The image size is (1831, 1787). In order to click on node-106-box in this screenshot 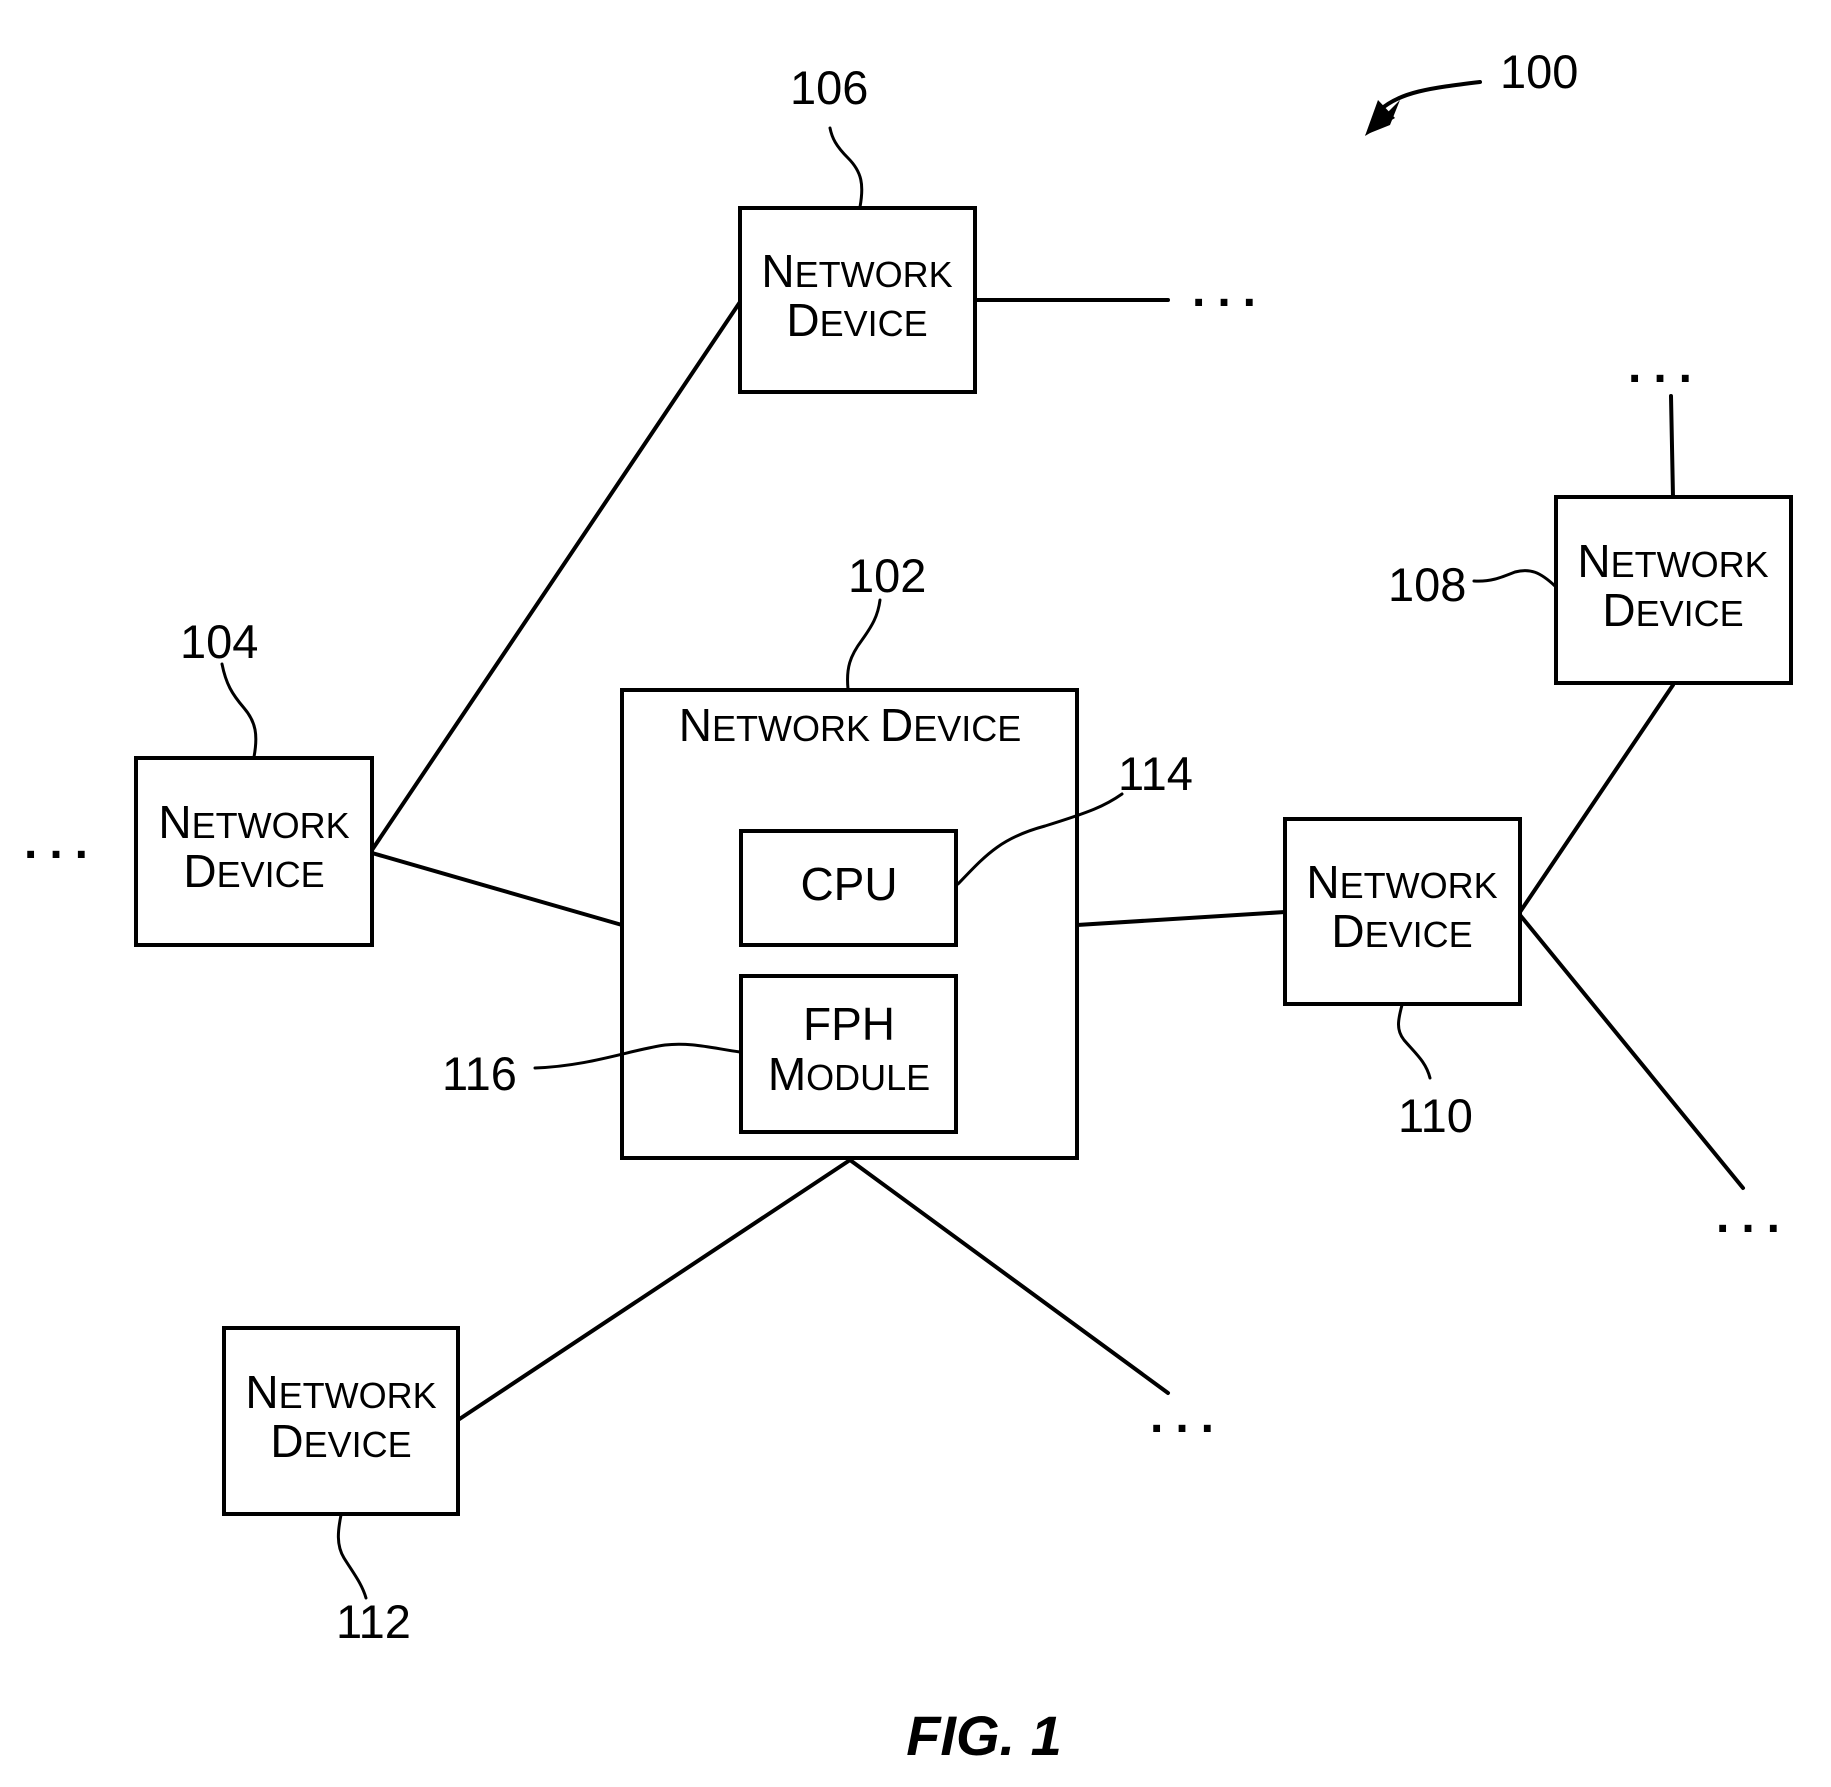, I will do `click(857, 300)`.